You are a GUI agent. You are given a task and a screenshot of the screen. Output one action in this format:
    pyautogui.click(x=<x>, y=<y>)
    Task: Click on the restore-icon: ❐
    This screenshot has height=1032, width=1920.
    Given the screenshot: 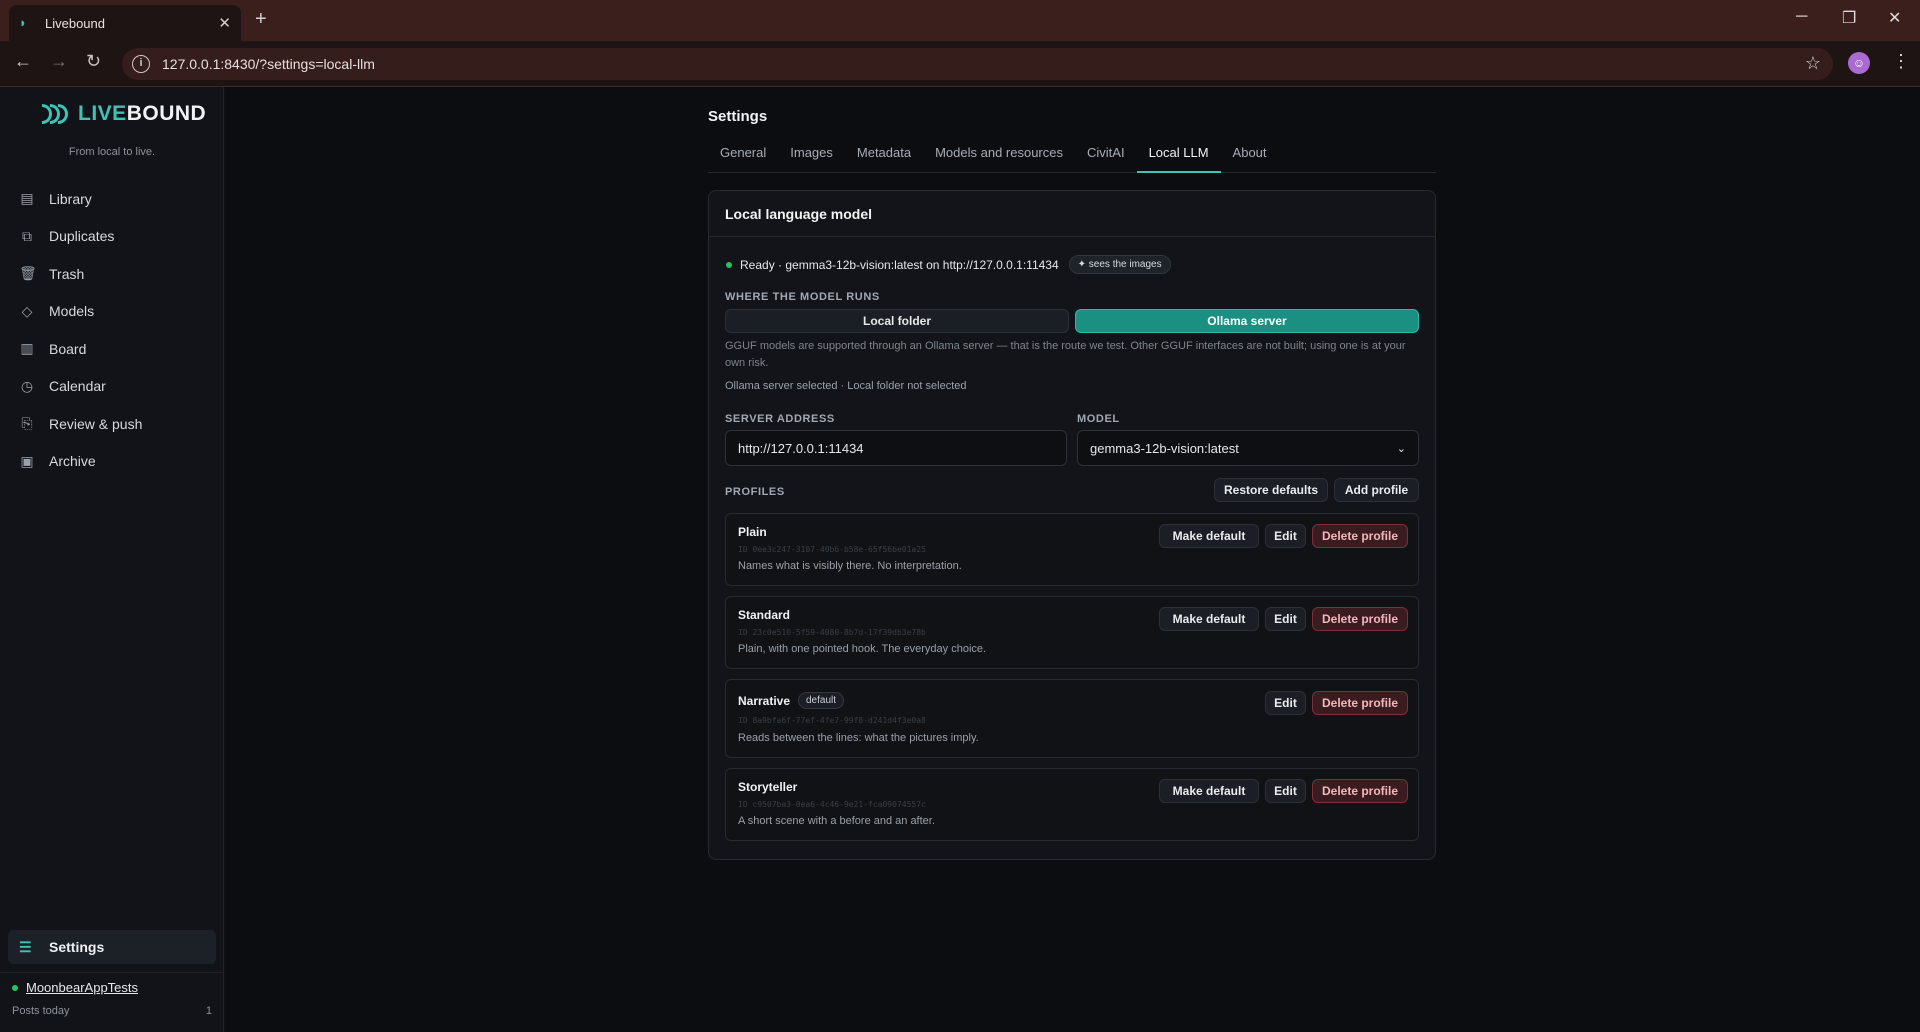 What is the action you would take?
    pyautogui.click(x=1849, y=18)
    